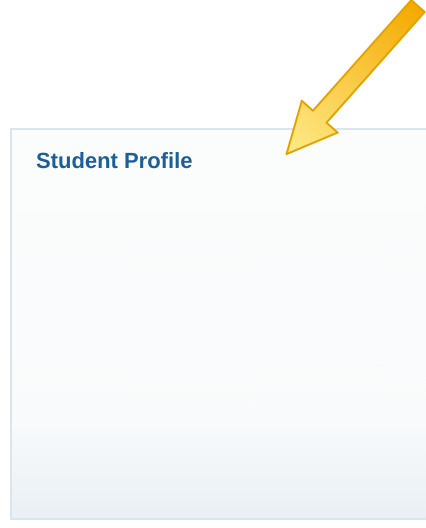 The image size is (426, 528). Describe the element at coordinates (114, 161) in the screenshot. I see `panel-title: Student Profile` at that location.